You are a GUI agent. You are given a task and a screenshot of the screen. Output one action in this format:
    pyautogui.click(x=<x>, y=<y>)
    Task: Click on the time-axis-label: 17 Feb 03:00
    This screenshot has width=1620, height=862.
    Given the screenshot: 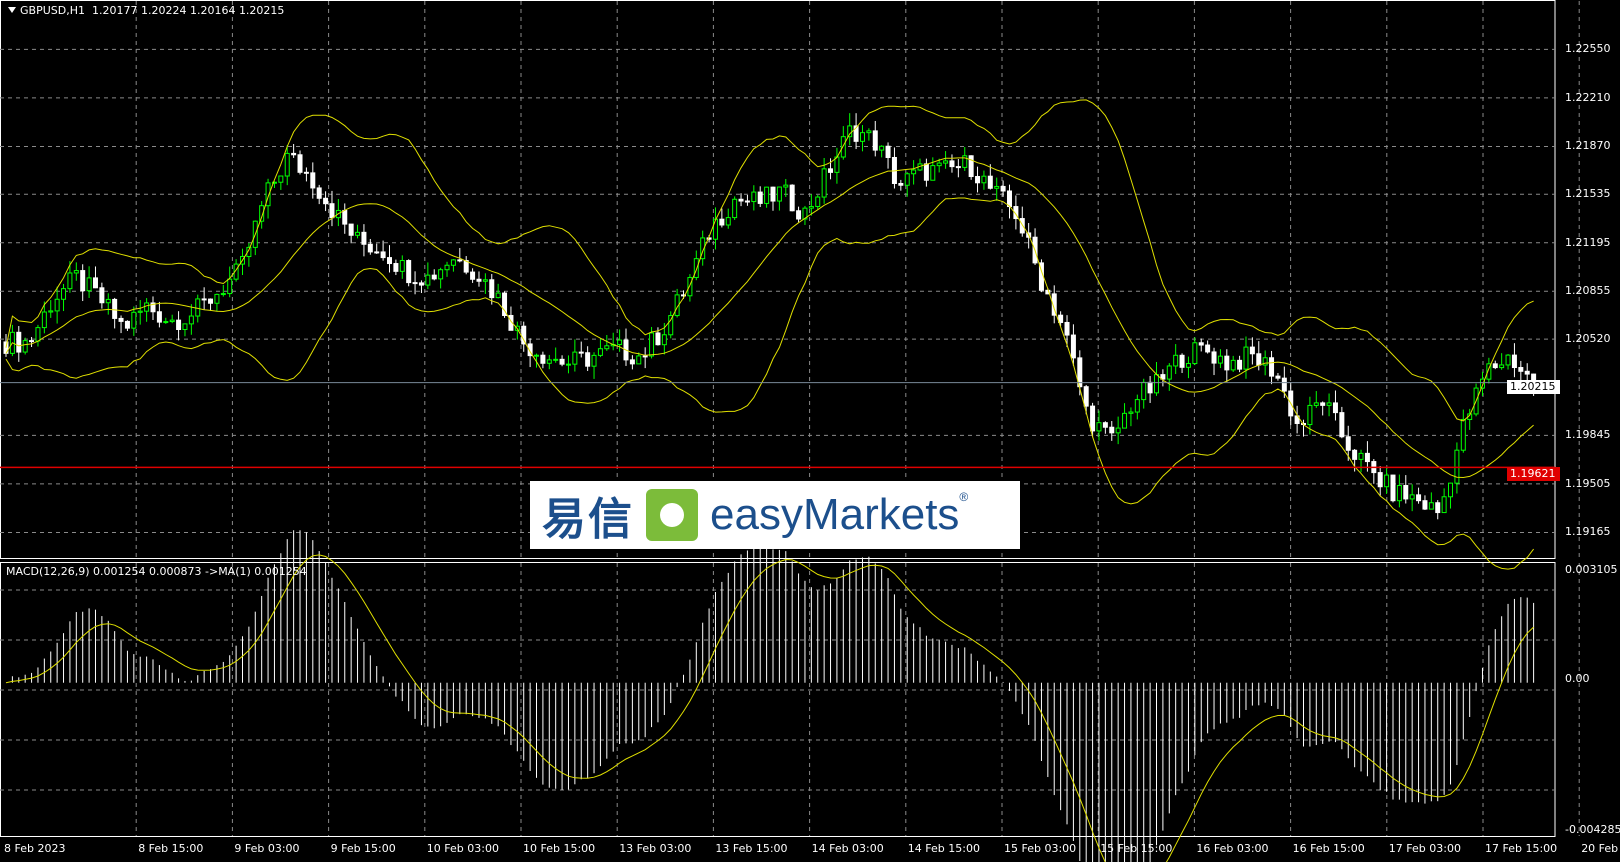 What is the action you would take?
    pyautogui.click(x=1424, y=848)
    